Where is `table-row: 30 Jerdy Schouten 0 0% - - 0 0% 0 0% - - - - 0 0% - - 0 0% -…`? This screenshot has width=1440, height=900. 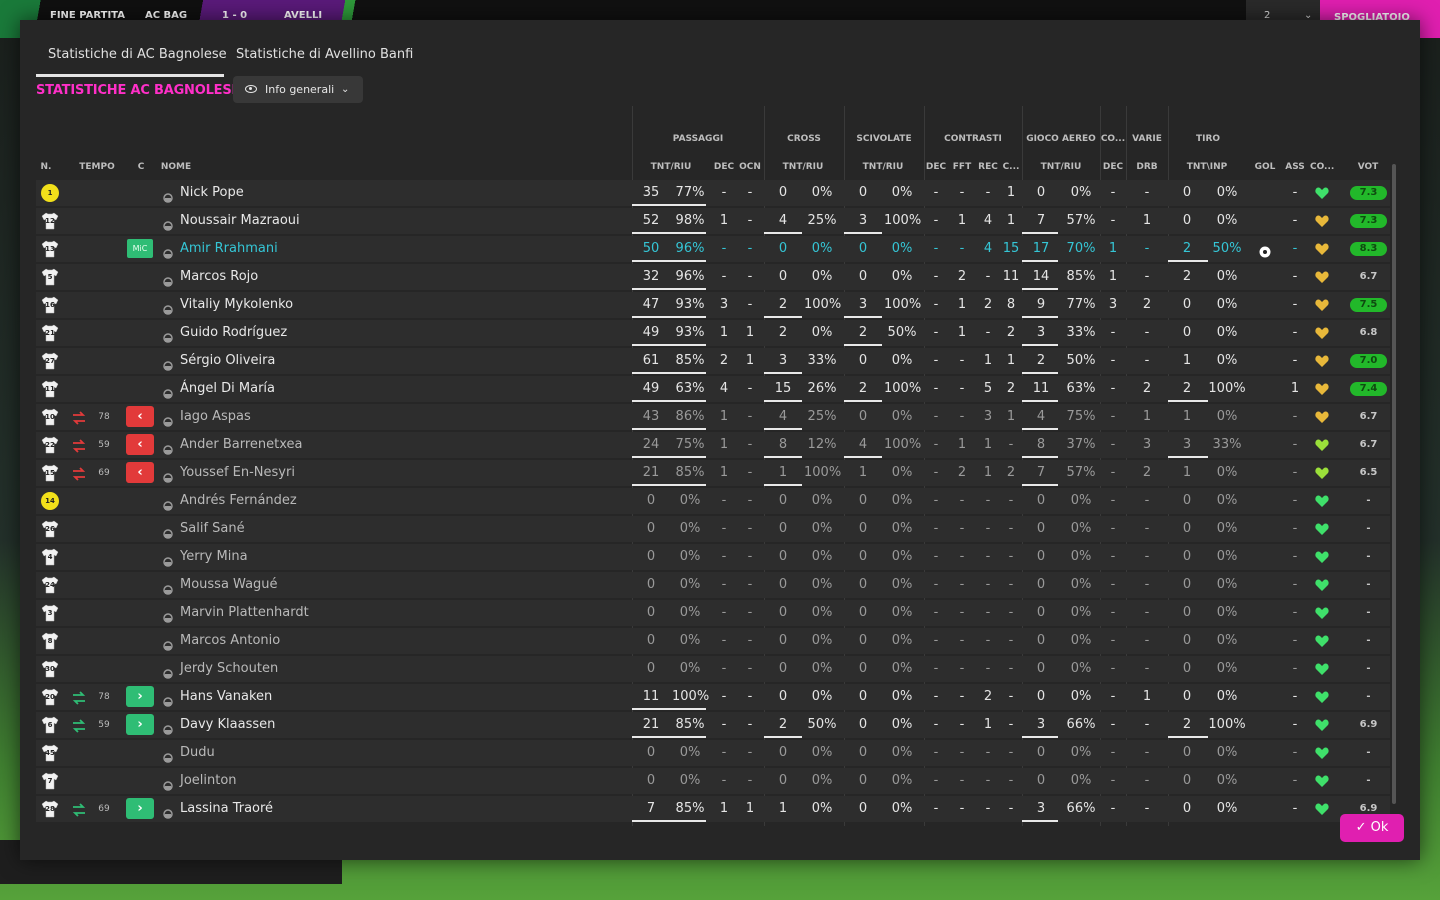
table-row: 30 Jerdy Schouten 0 0% - - 0 0% 0 0% - - - - 0 0% - - 0 0% -… is located at coordinates (713, 669).